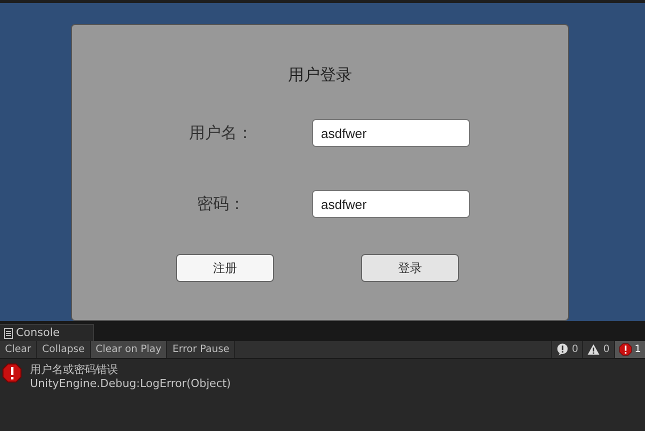  I want to click on field-label: 密码：, so click(221, 204).